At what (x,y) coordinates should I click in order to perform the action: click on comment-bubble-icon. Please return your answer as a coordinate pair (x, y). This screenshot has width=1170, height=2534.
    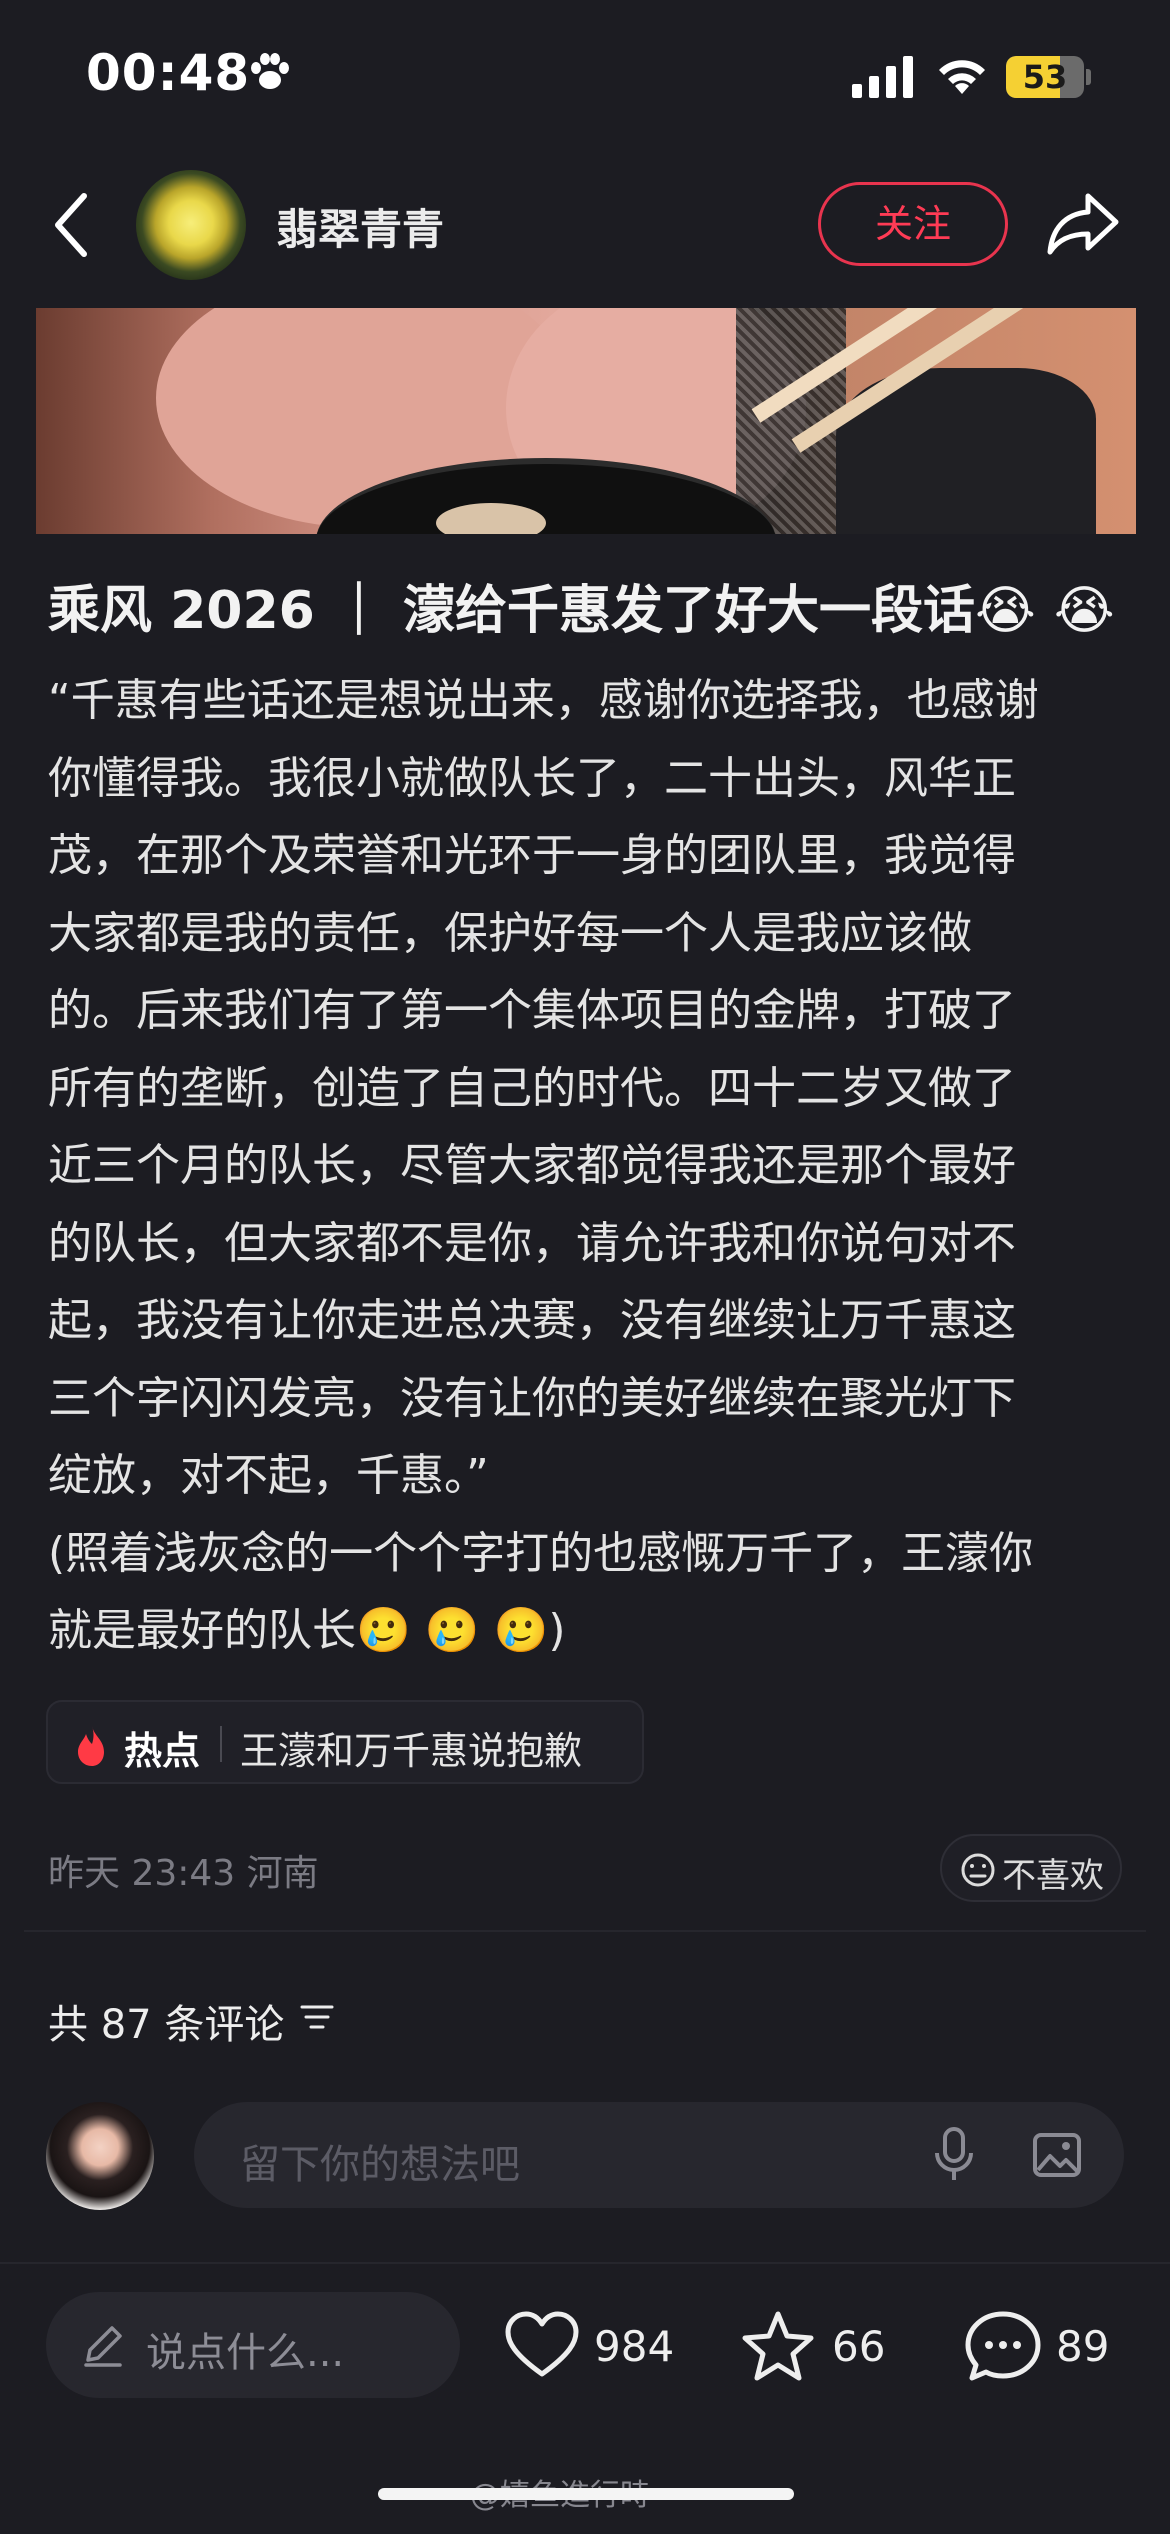
    Looking at the image, I should click on (1003, 2346).